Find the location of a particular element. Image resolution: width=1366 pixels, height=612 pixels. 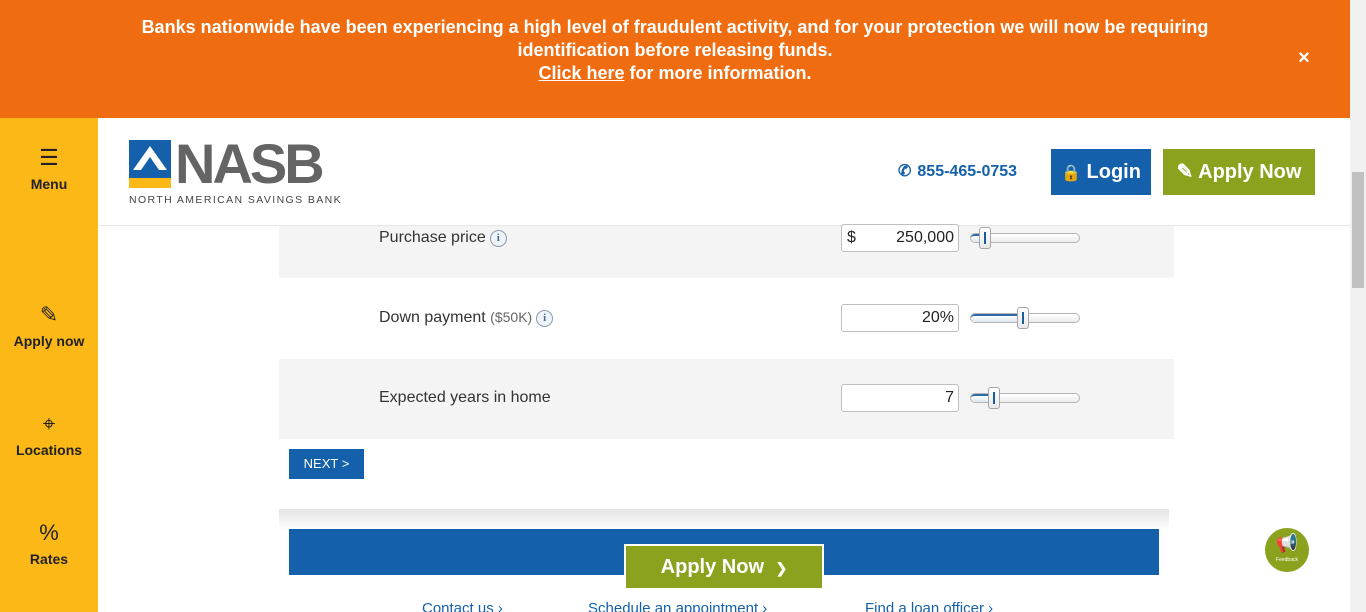

schedule-appointment-link: Schedule an appointment › is located at coordinates (677, 606).